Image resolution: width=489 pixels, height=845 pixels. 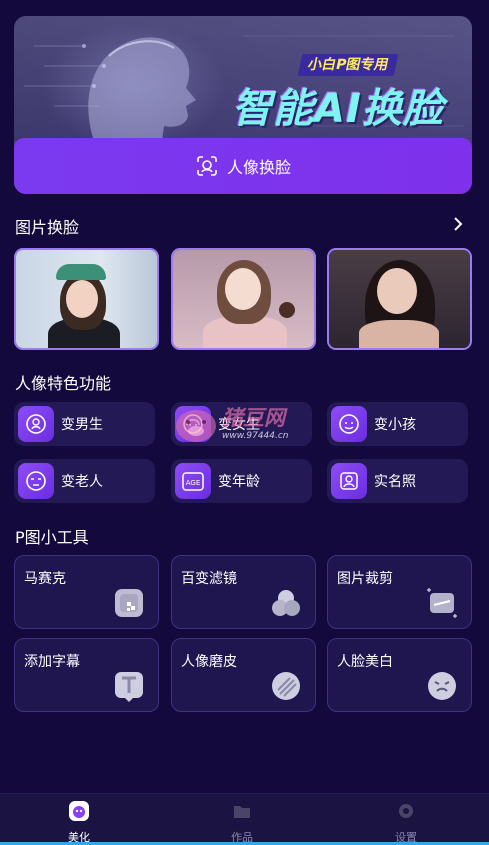 What do you see at coordinates (45, 579) in the screenshot?
I see `tool-mosaic-label: 马赛克` at bounding box center [45, 579].